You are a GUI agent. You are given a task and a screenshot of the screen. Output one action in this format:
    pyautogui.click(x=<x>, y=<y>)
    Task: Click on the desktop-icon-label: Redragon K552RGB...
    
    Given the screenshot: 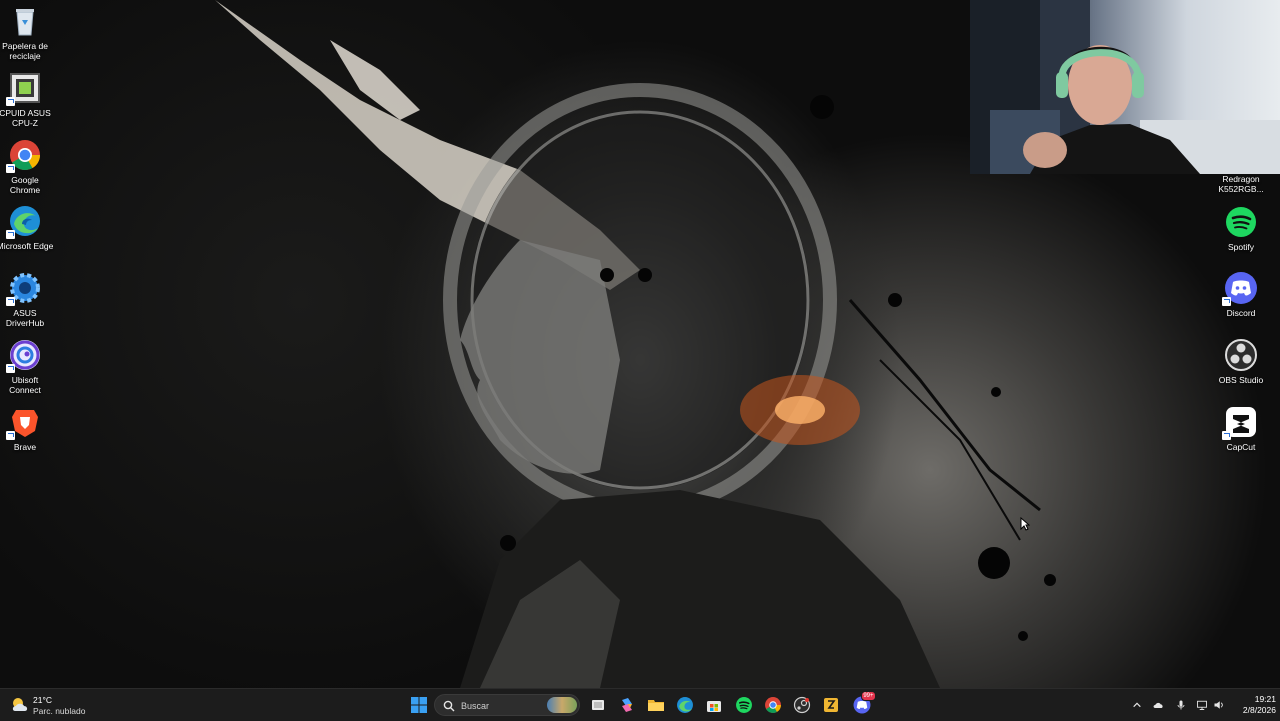 What is the action you would take?
    pyautogui.click(x=1241, y=184)
    